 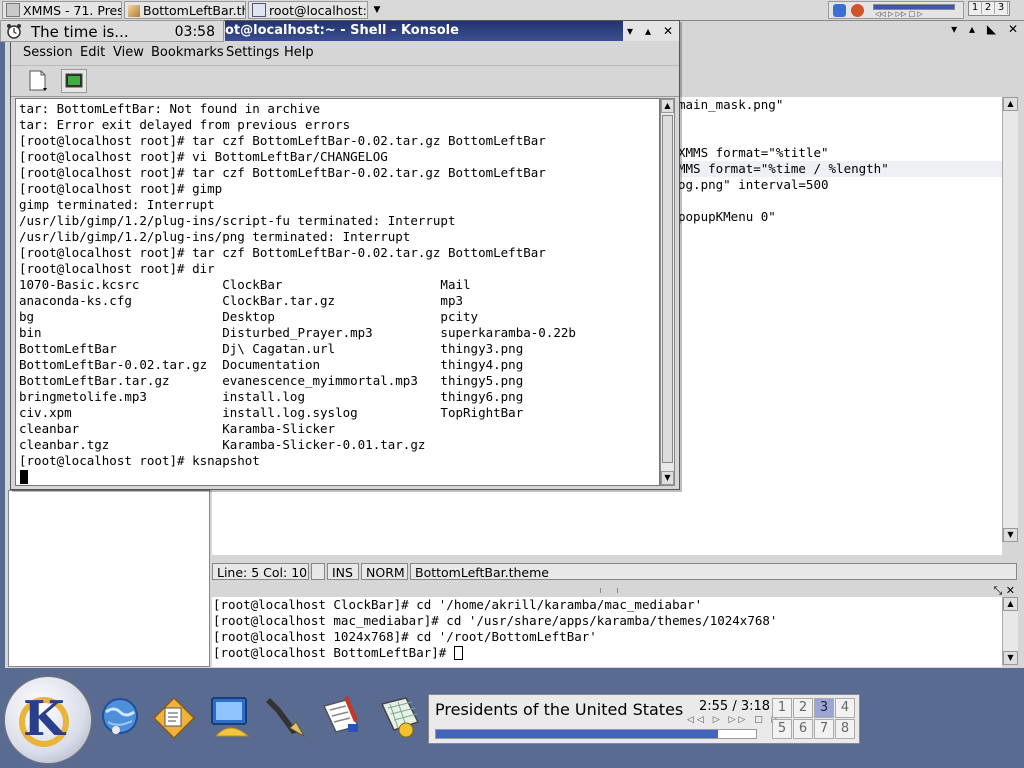 What do you see at coordinates (753, 152) in the screenshot?
I see `editor-line: XMMS format="%title"` at bounding box center [753, 152].